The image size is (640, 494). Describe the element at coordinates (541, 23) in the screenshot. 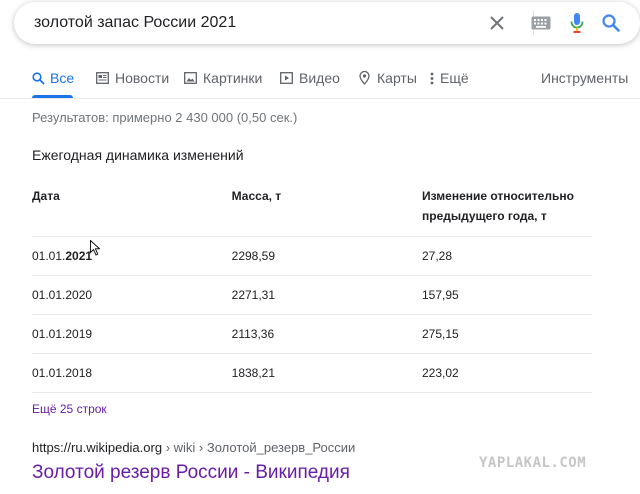

I see `keyboard-icon` at that location.